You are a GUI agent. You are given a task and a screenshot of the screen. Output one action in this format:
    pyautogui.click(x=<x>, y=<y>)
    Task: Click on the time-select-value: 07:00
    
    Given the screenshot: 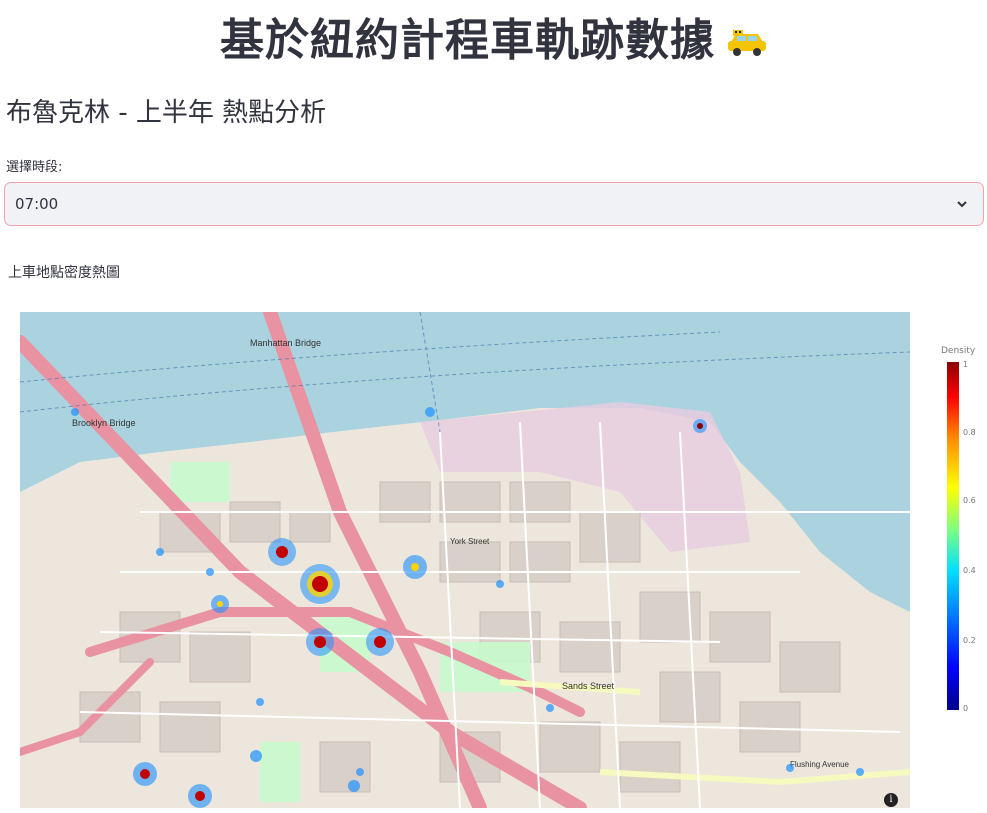 What is the action you would take?
    pyautogui.click(x=37, y=204)
    